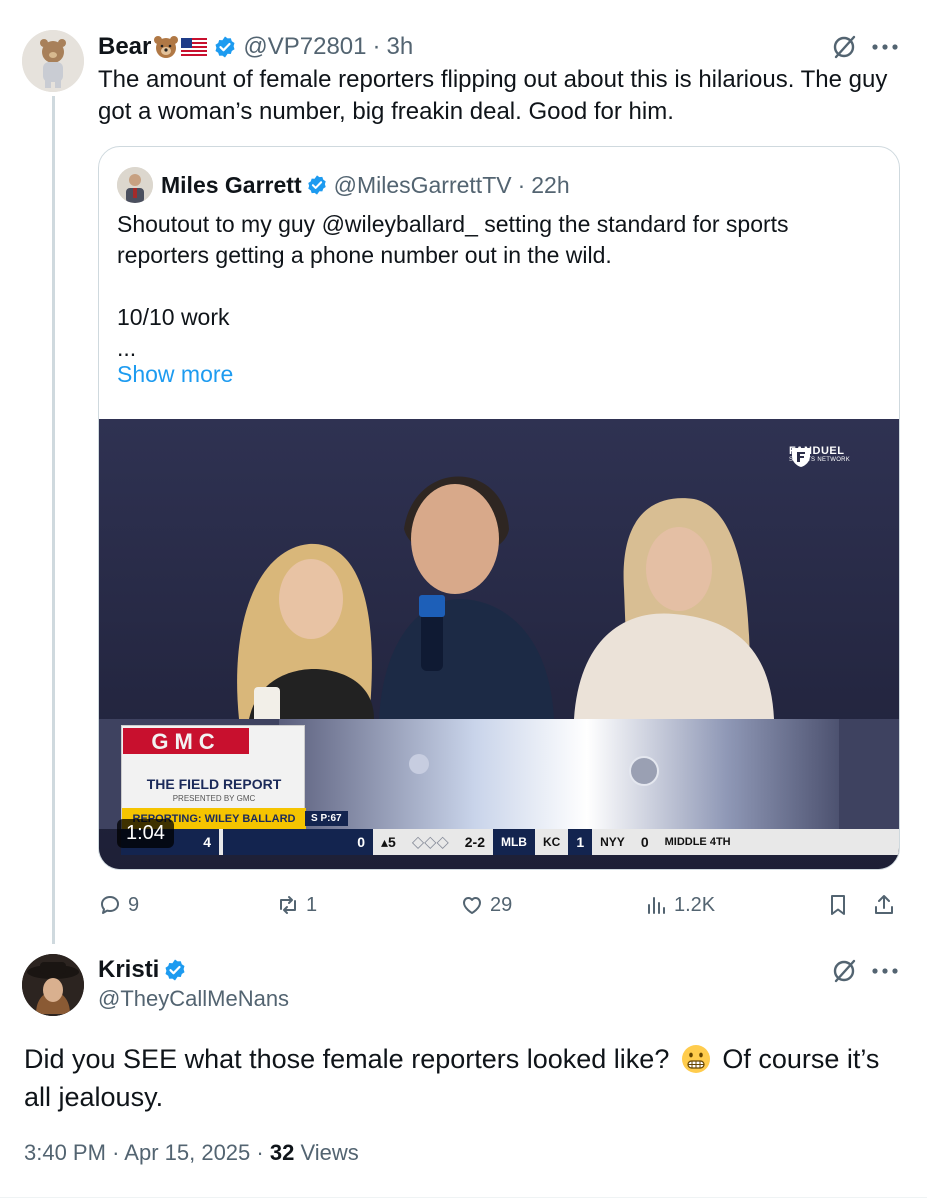 The image size is (927, 1200). What do you see at coordinates (644, 842) in the screenshot?
I see `team2-score: 0` at bounding box center [644, 842].